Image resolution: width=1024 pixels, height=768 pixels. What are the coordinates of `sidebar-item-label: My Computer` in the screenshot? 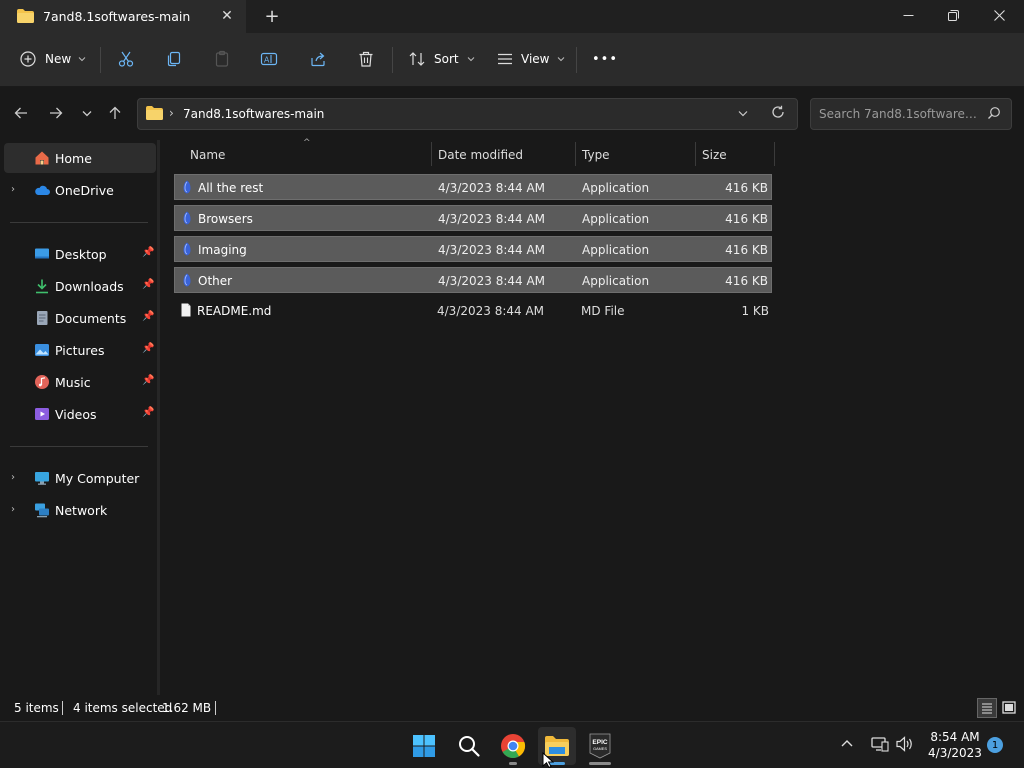 It's located at (97, 478).